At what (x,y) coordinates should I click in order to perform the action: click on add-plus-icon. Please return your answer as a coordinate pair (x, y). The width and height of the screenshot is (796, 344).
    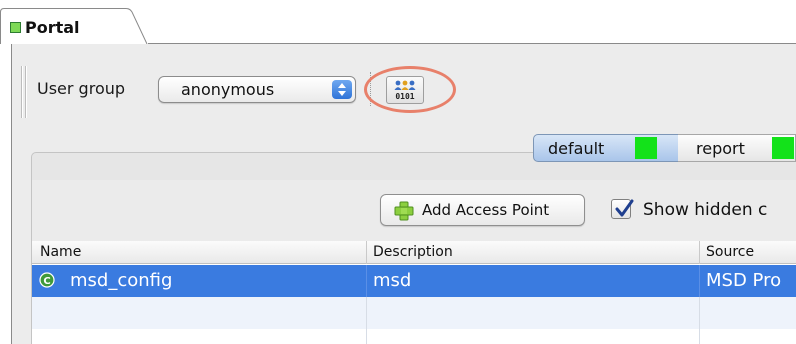
    Looking at the image, I should click on (404, 211).